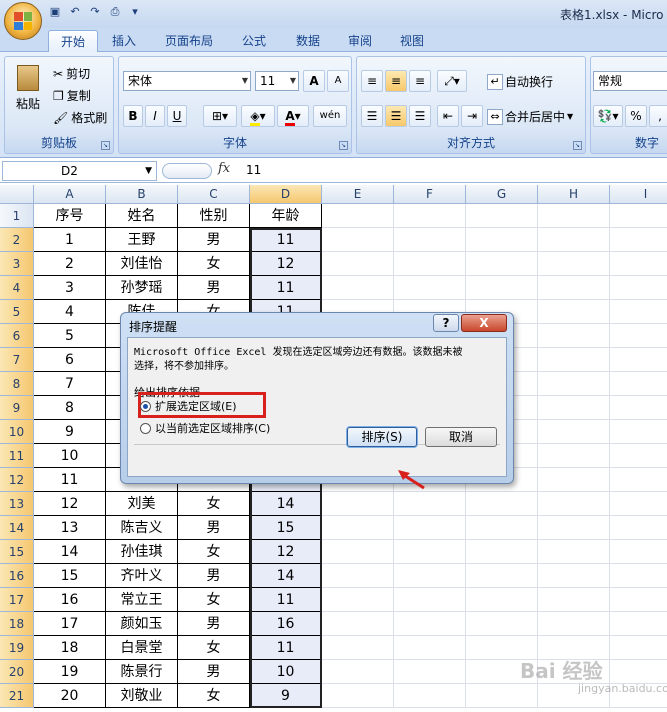 The image size is (667, 712). Describe the element at coordinates (17, 480) in the screenshot. I see `row-header: 12` at that location.